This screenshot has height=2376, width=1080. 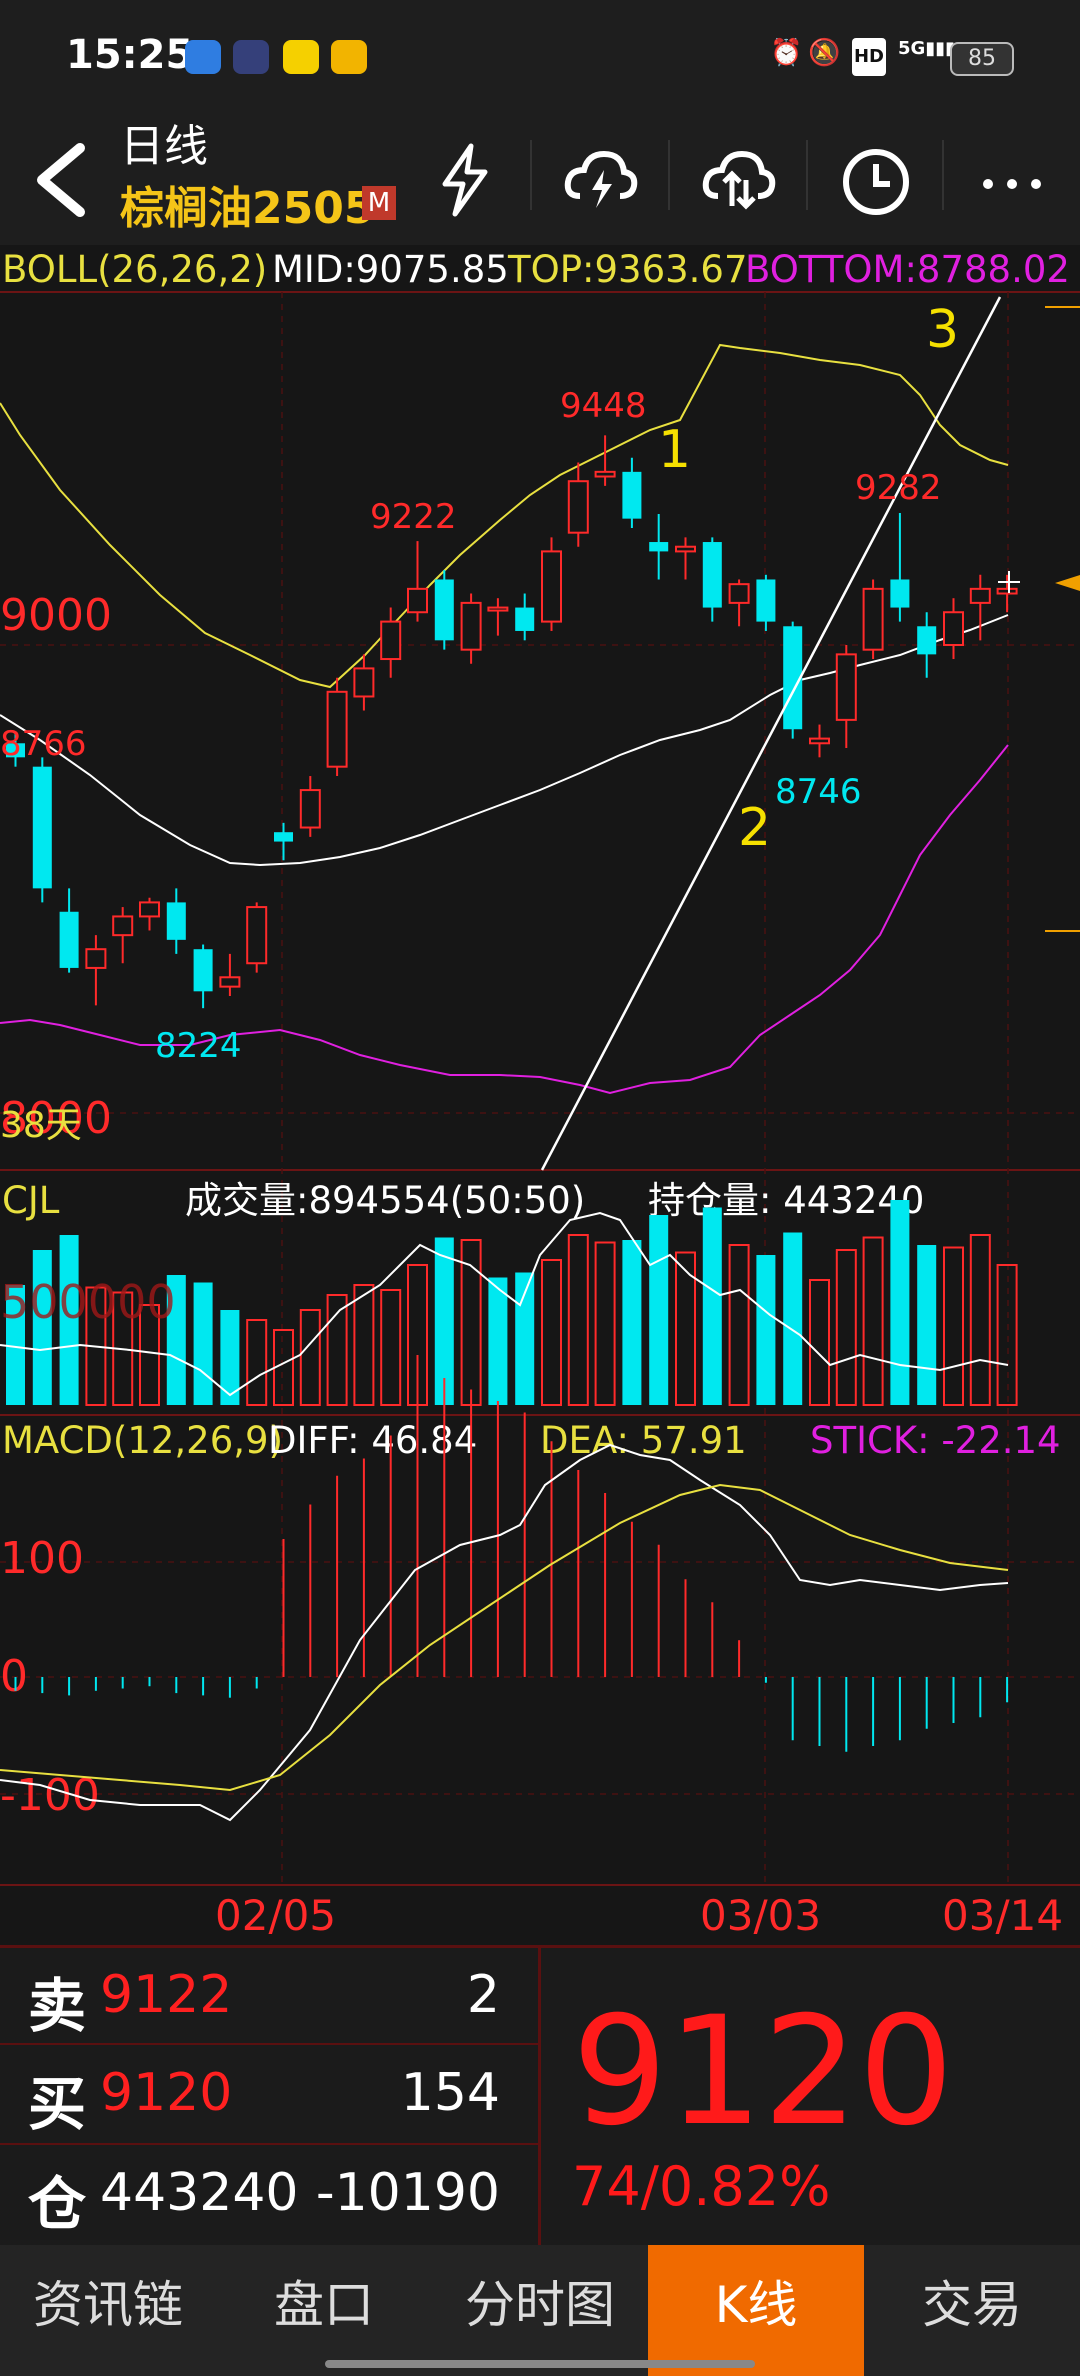 What do you see at coordinates (756, 2310) in the screenshot?
I see `tab-kline: K线` at bounding box center [756, 2310].